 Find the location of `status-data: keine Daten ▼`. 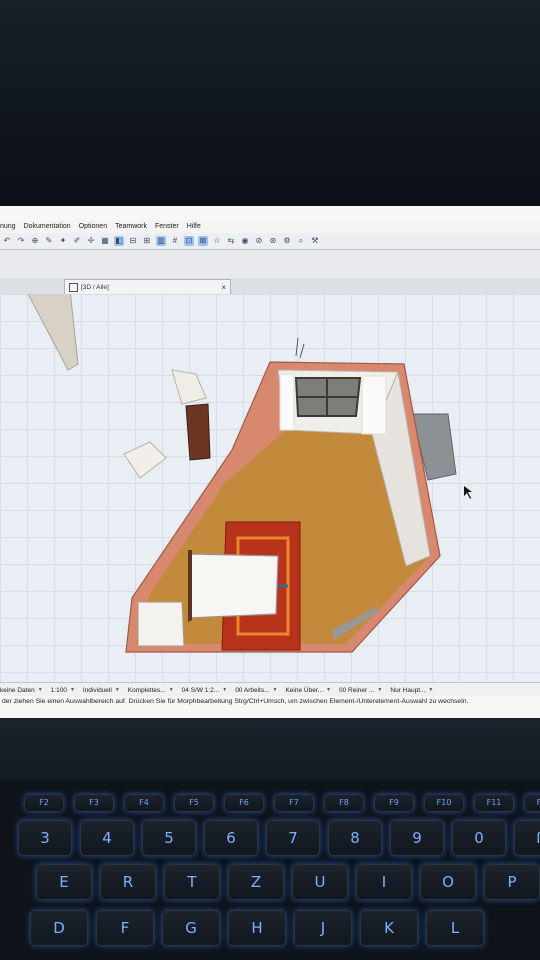

status-data: keine Daten ▼ is located at coordinates (21, 690).